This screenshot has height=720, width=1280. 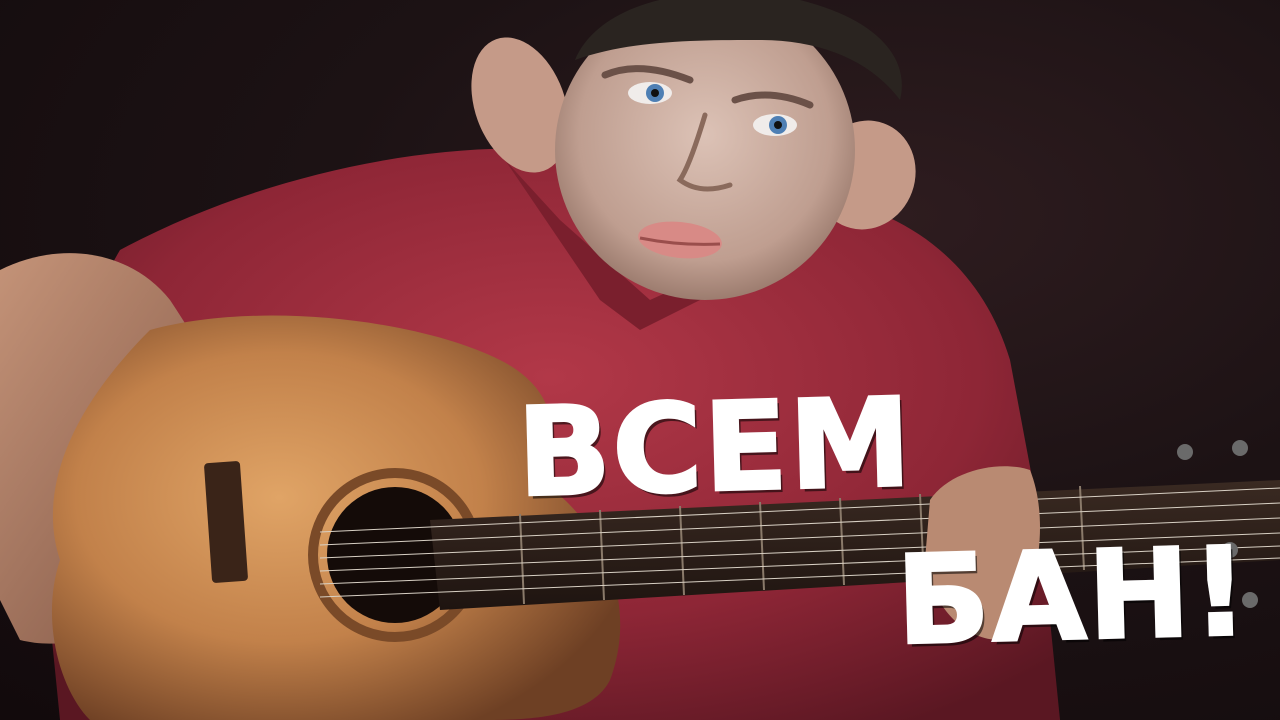 I want to click on caption-line-2: БАН!, so click(x=1073, y=596).